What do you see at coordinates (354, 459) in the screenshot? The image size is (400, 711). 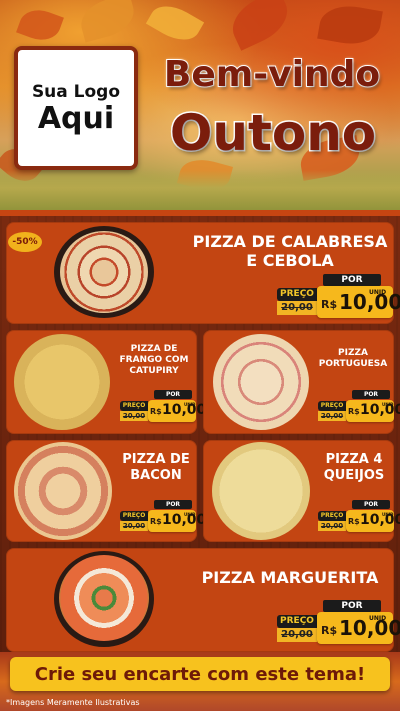 I see `item-name-line: PIZZA 4` at bounding box center [354, 459].